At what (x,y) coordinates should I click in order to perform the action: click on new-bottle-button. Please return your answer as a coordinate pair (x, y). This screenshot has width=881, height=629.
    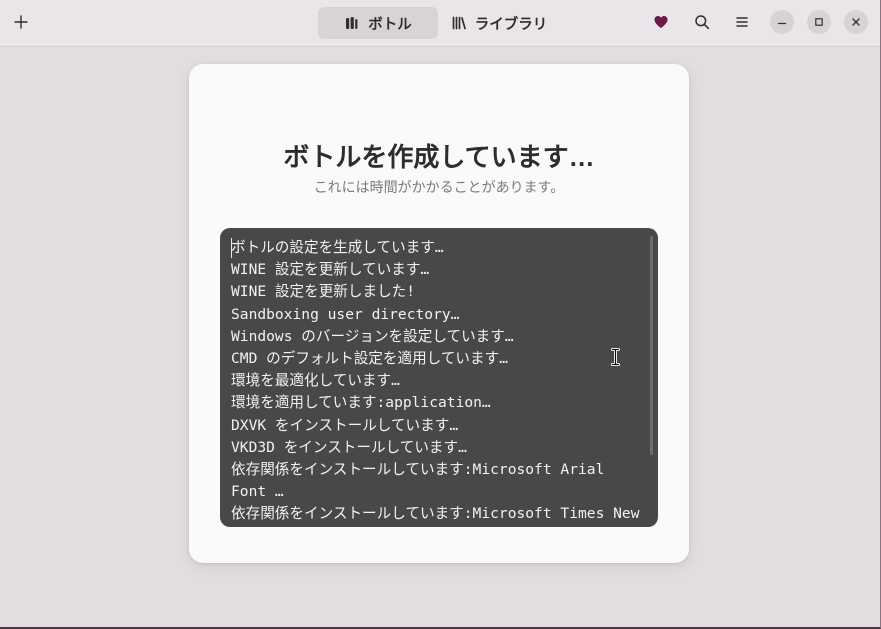
    Looking at the image, I should click on (21, 22).